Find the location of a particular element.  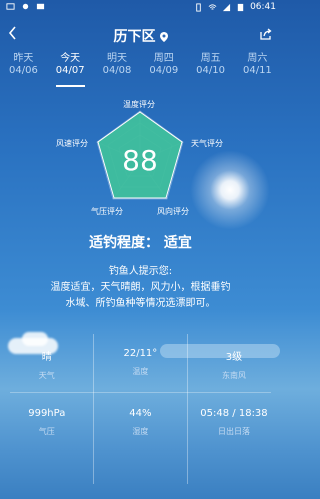

stat-humidity: 44% 湿度 is located at coordinates (140, 422).